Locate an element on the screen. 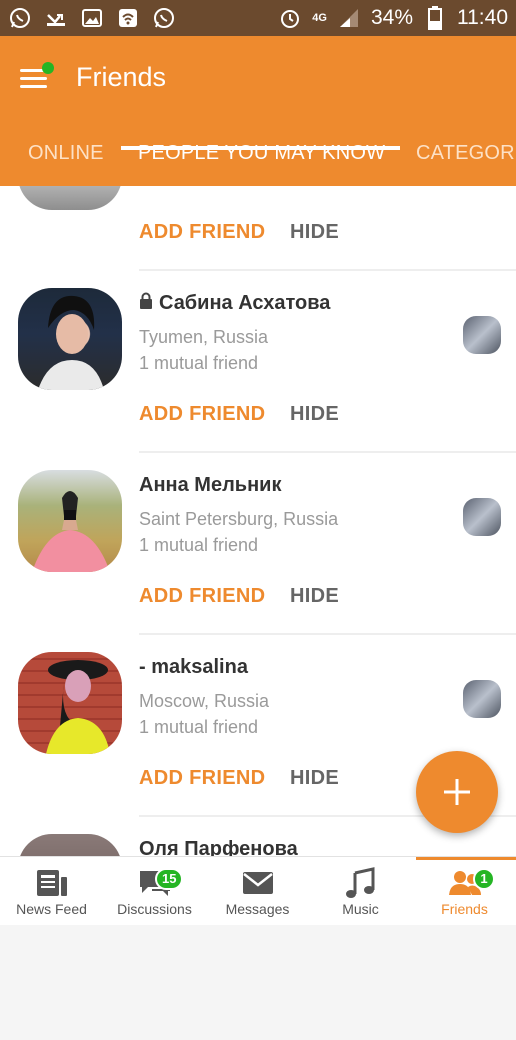 The image size is (516, 1040). notification-dot is located at coordinates (48, 68).